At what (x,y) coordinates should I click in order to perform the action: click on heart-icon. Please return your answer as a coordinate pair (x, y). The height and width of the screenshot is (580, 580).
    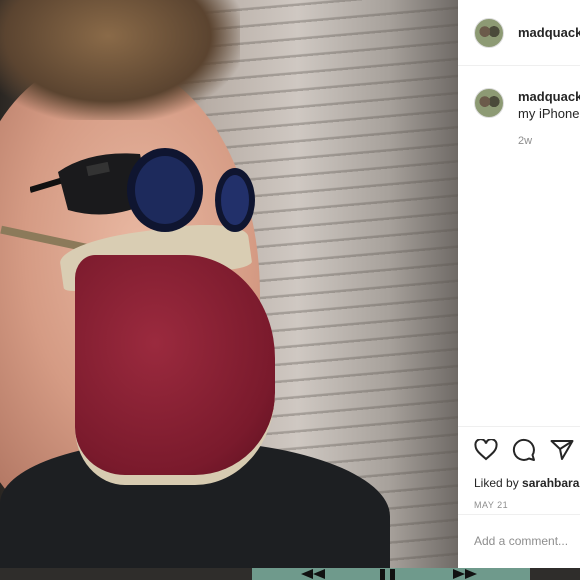
    Looking at the image, I should click on (486, 450).